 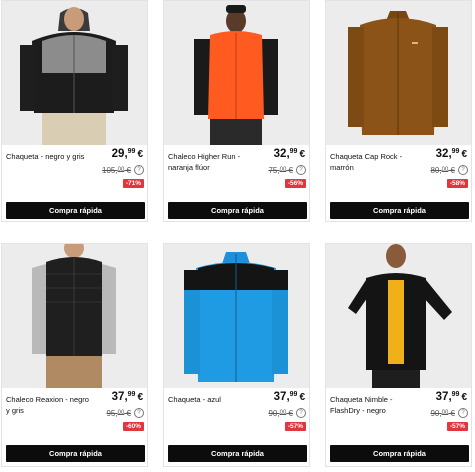 What do you see at coordinates (373, 162) in the screenshot?
I see `product-name: Chaqueta Cap Rock - marrón` at bounding box center [373, 162].